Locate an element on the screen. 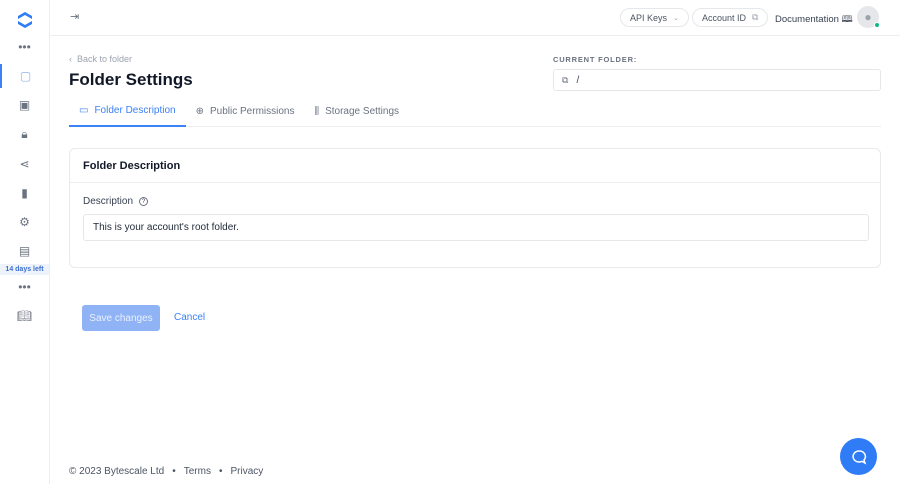 The image size is (900, 484). account-id-button: Account ID ⧉ is located at coordinates (730, 17).